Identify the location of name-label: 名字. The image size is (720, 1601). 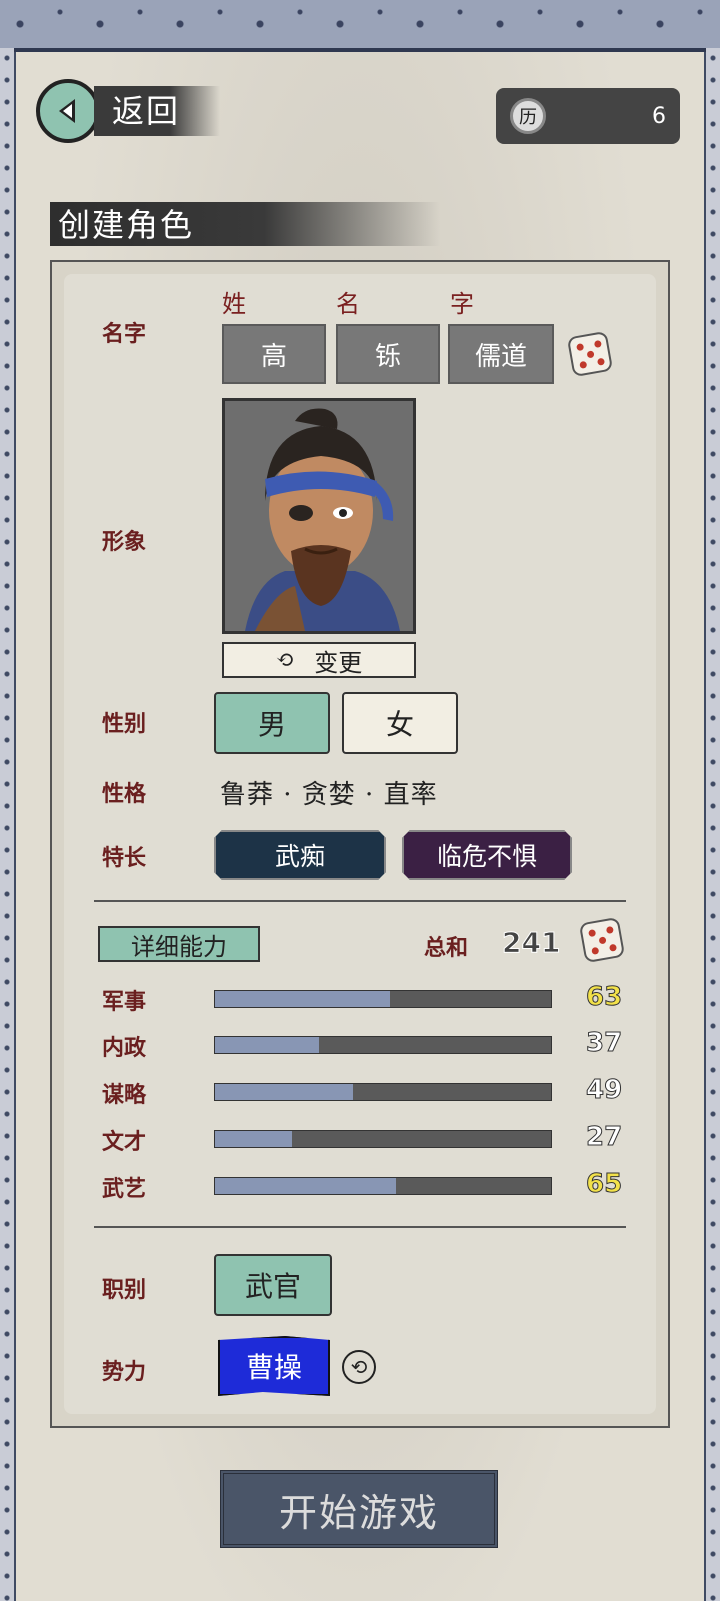
(124, 334).